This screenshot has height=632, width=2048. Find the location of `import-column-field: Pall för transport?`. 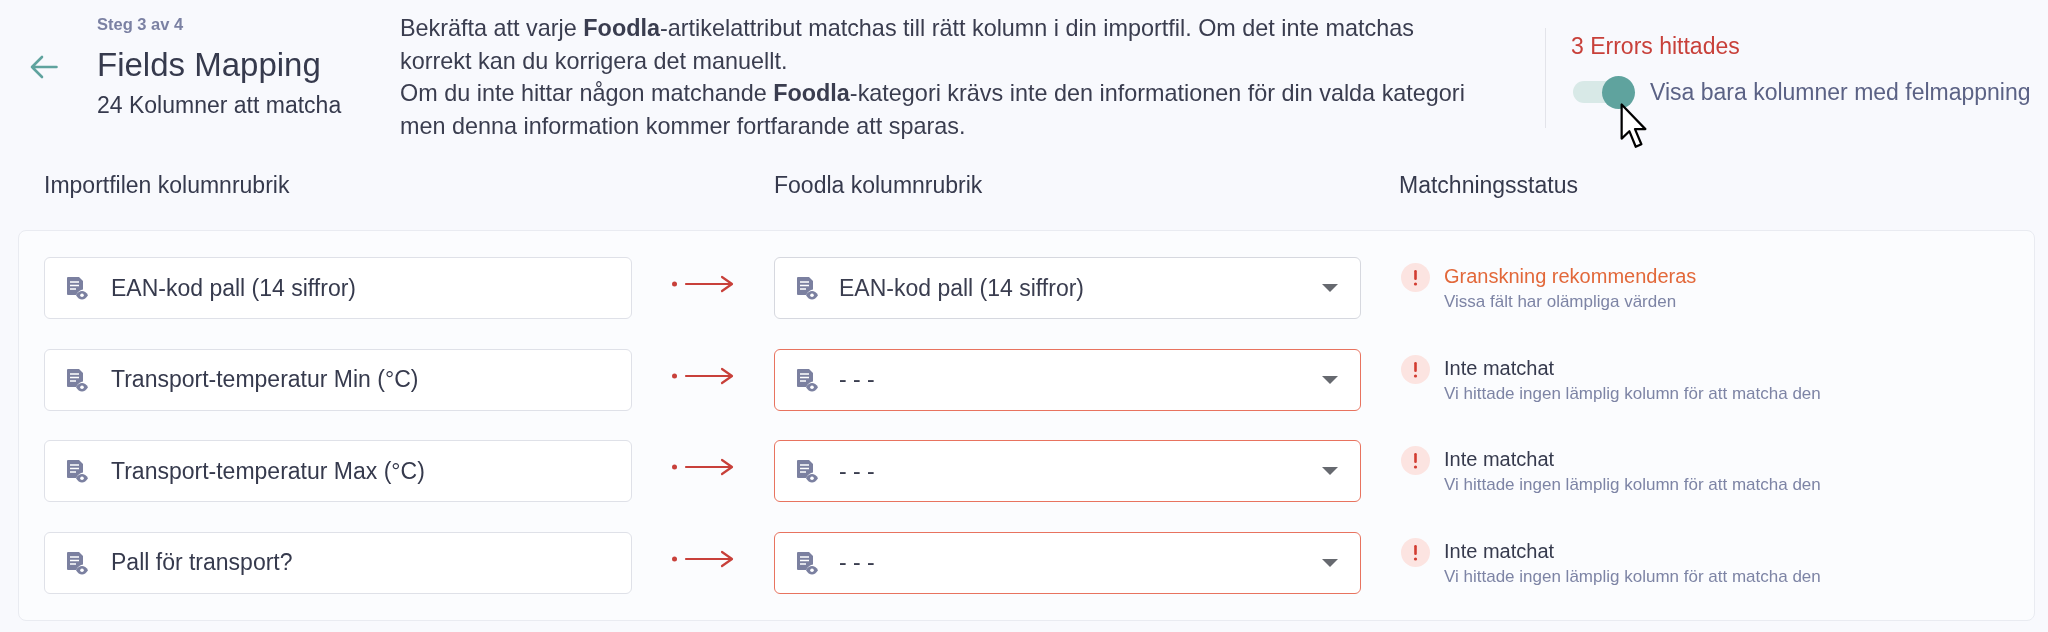

import-column-field: Pall för transport? is located at coordinates (338, 562).